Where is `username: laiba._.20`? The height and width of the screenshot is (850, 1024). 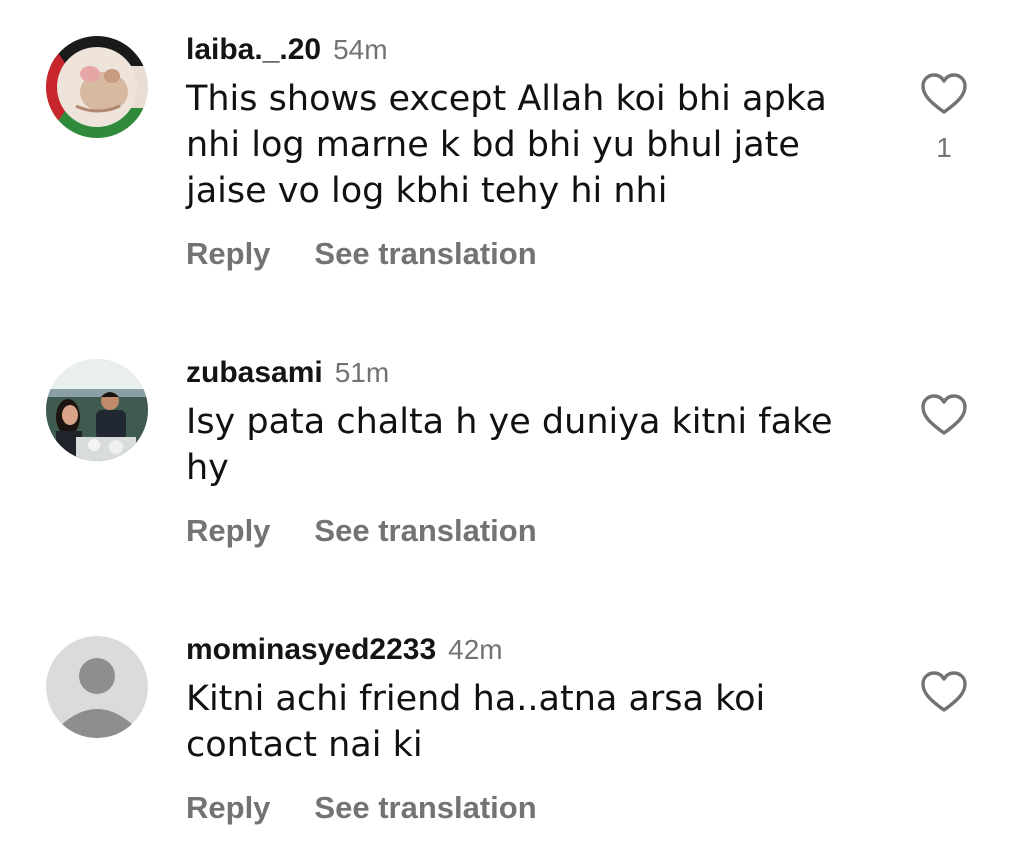 username: laiba._.20 is located at coordinates (253, 49).